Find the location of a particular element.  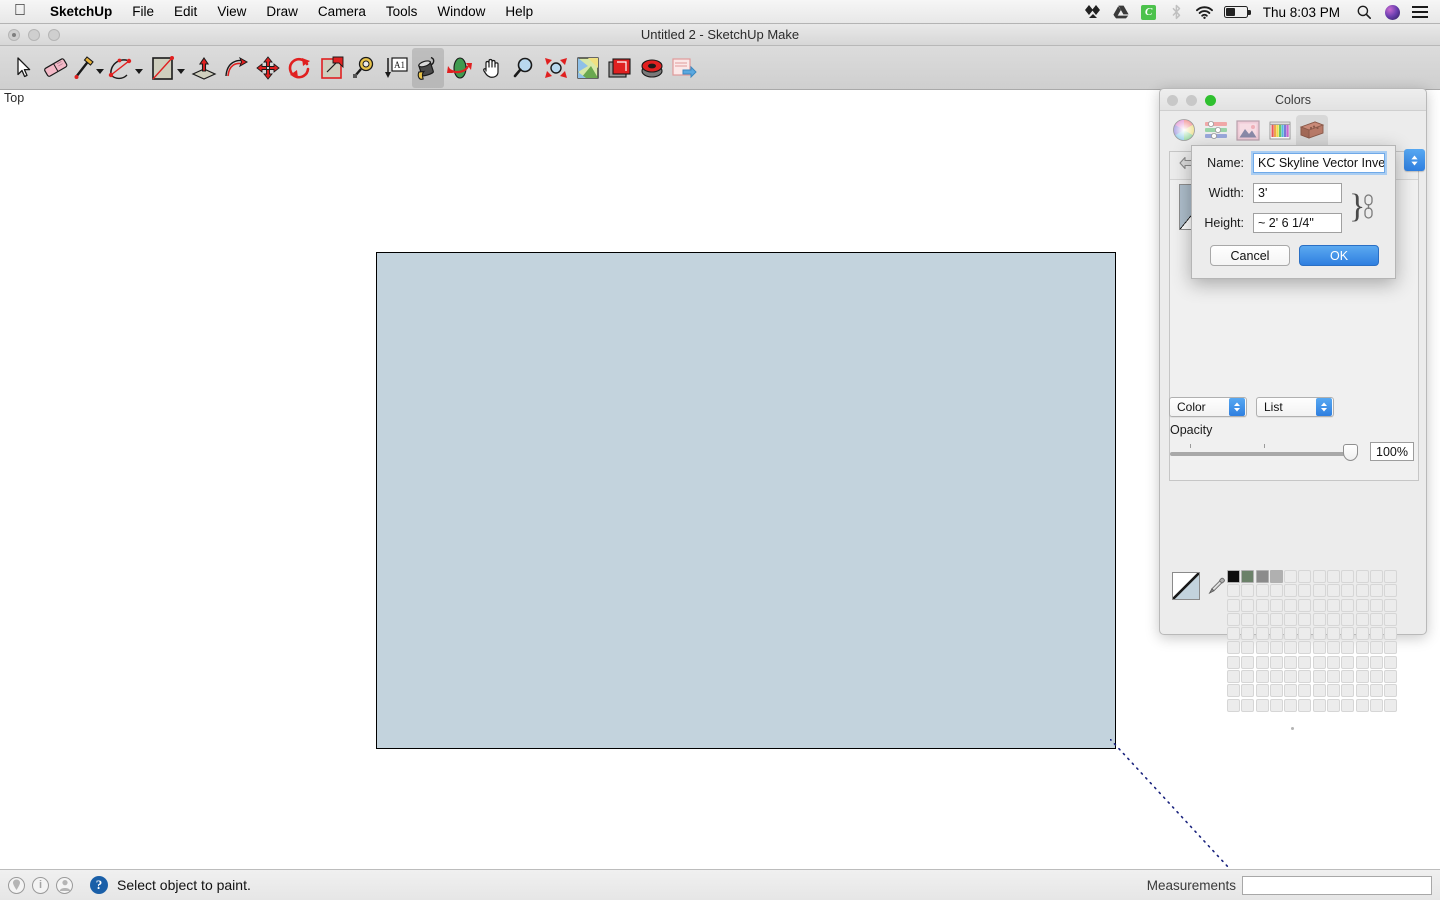

dropbox-icon is located at coordinates (1093, 12).